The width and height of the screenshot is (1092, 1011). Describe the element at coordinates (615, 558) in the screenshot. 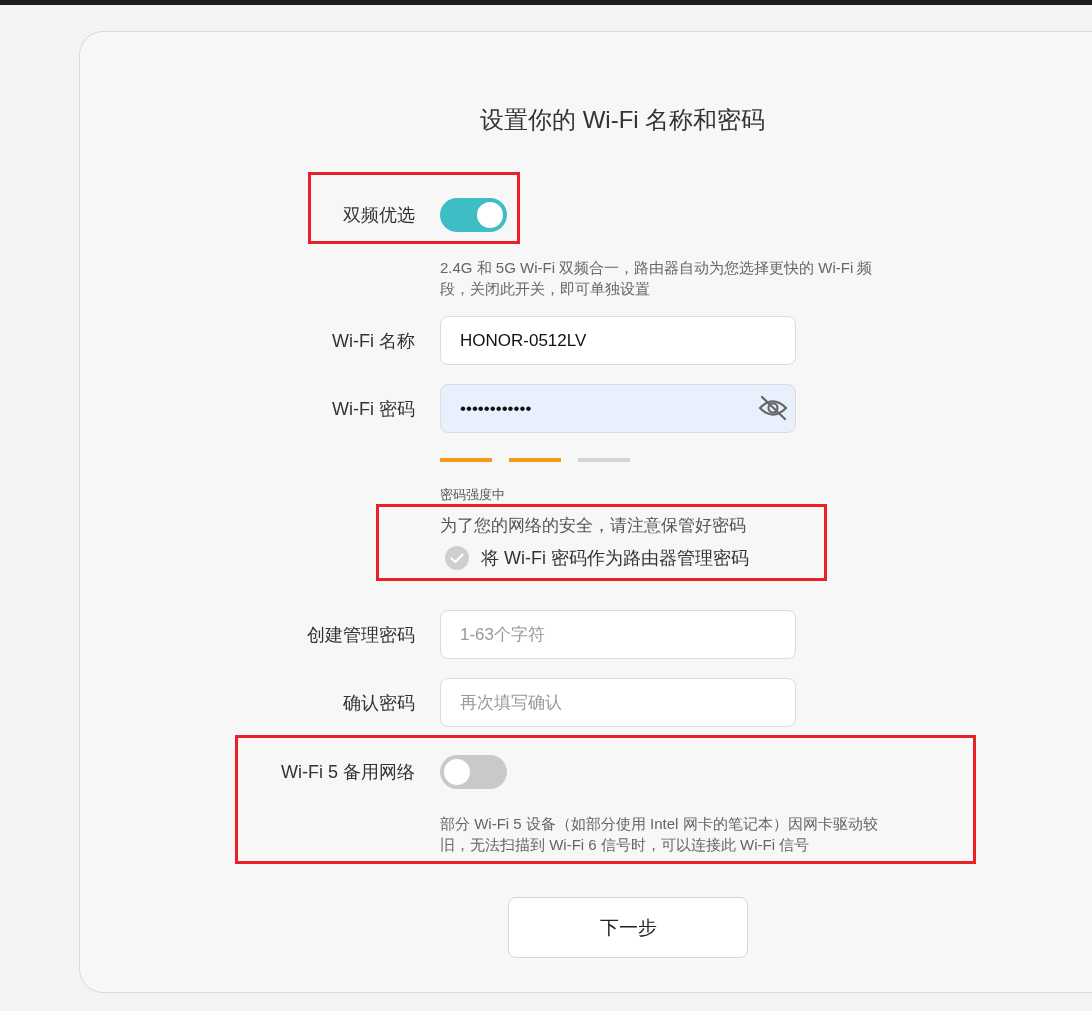

I see `checkbox-label: 将 Wi-Fi 密码作为路由器管理密码` at that location.